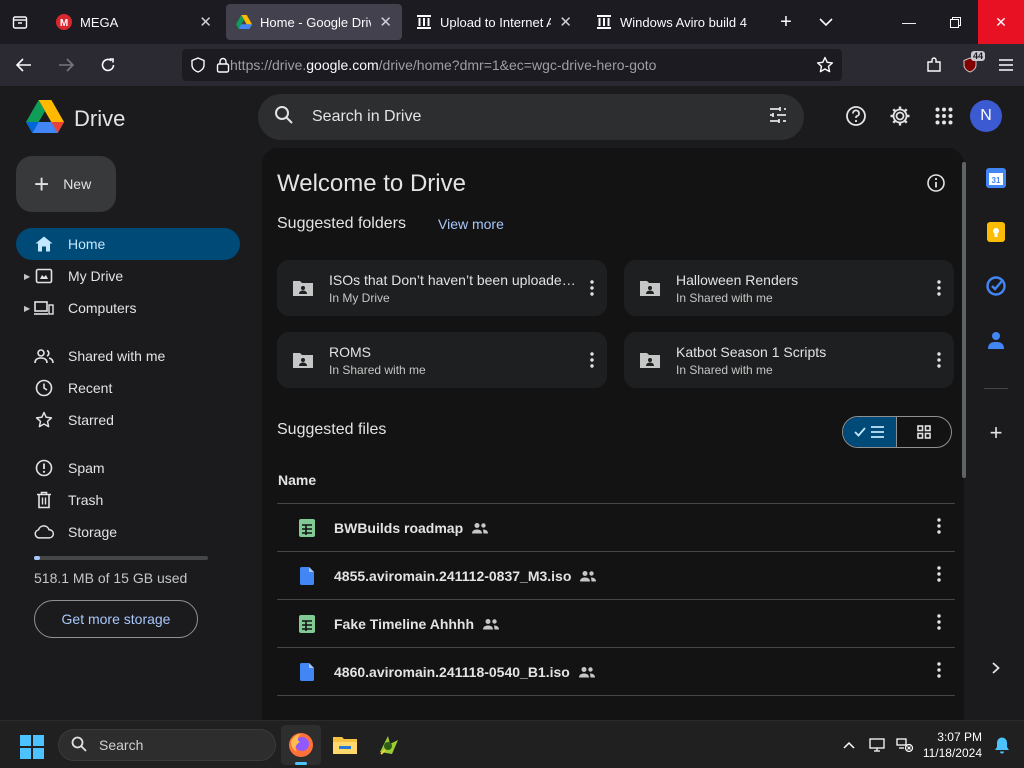 This screenshot has height=768, width=1024. I want to click on tracking-protection-icon, so click(198, 67).